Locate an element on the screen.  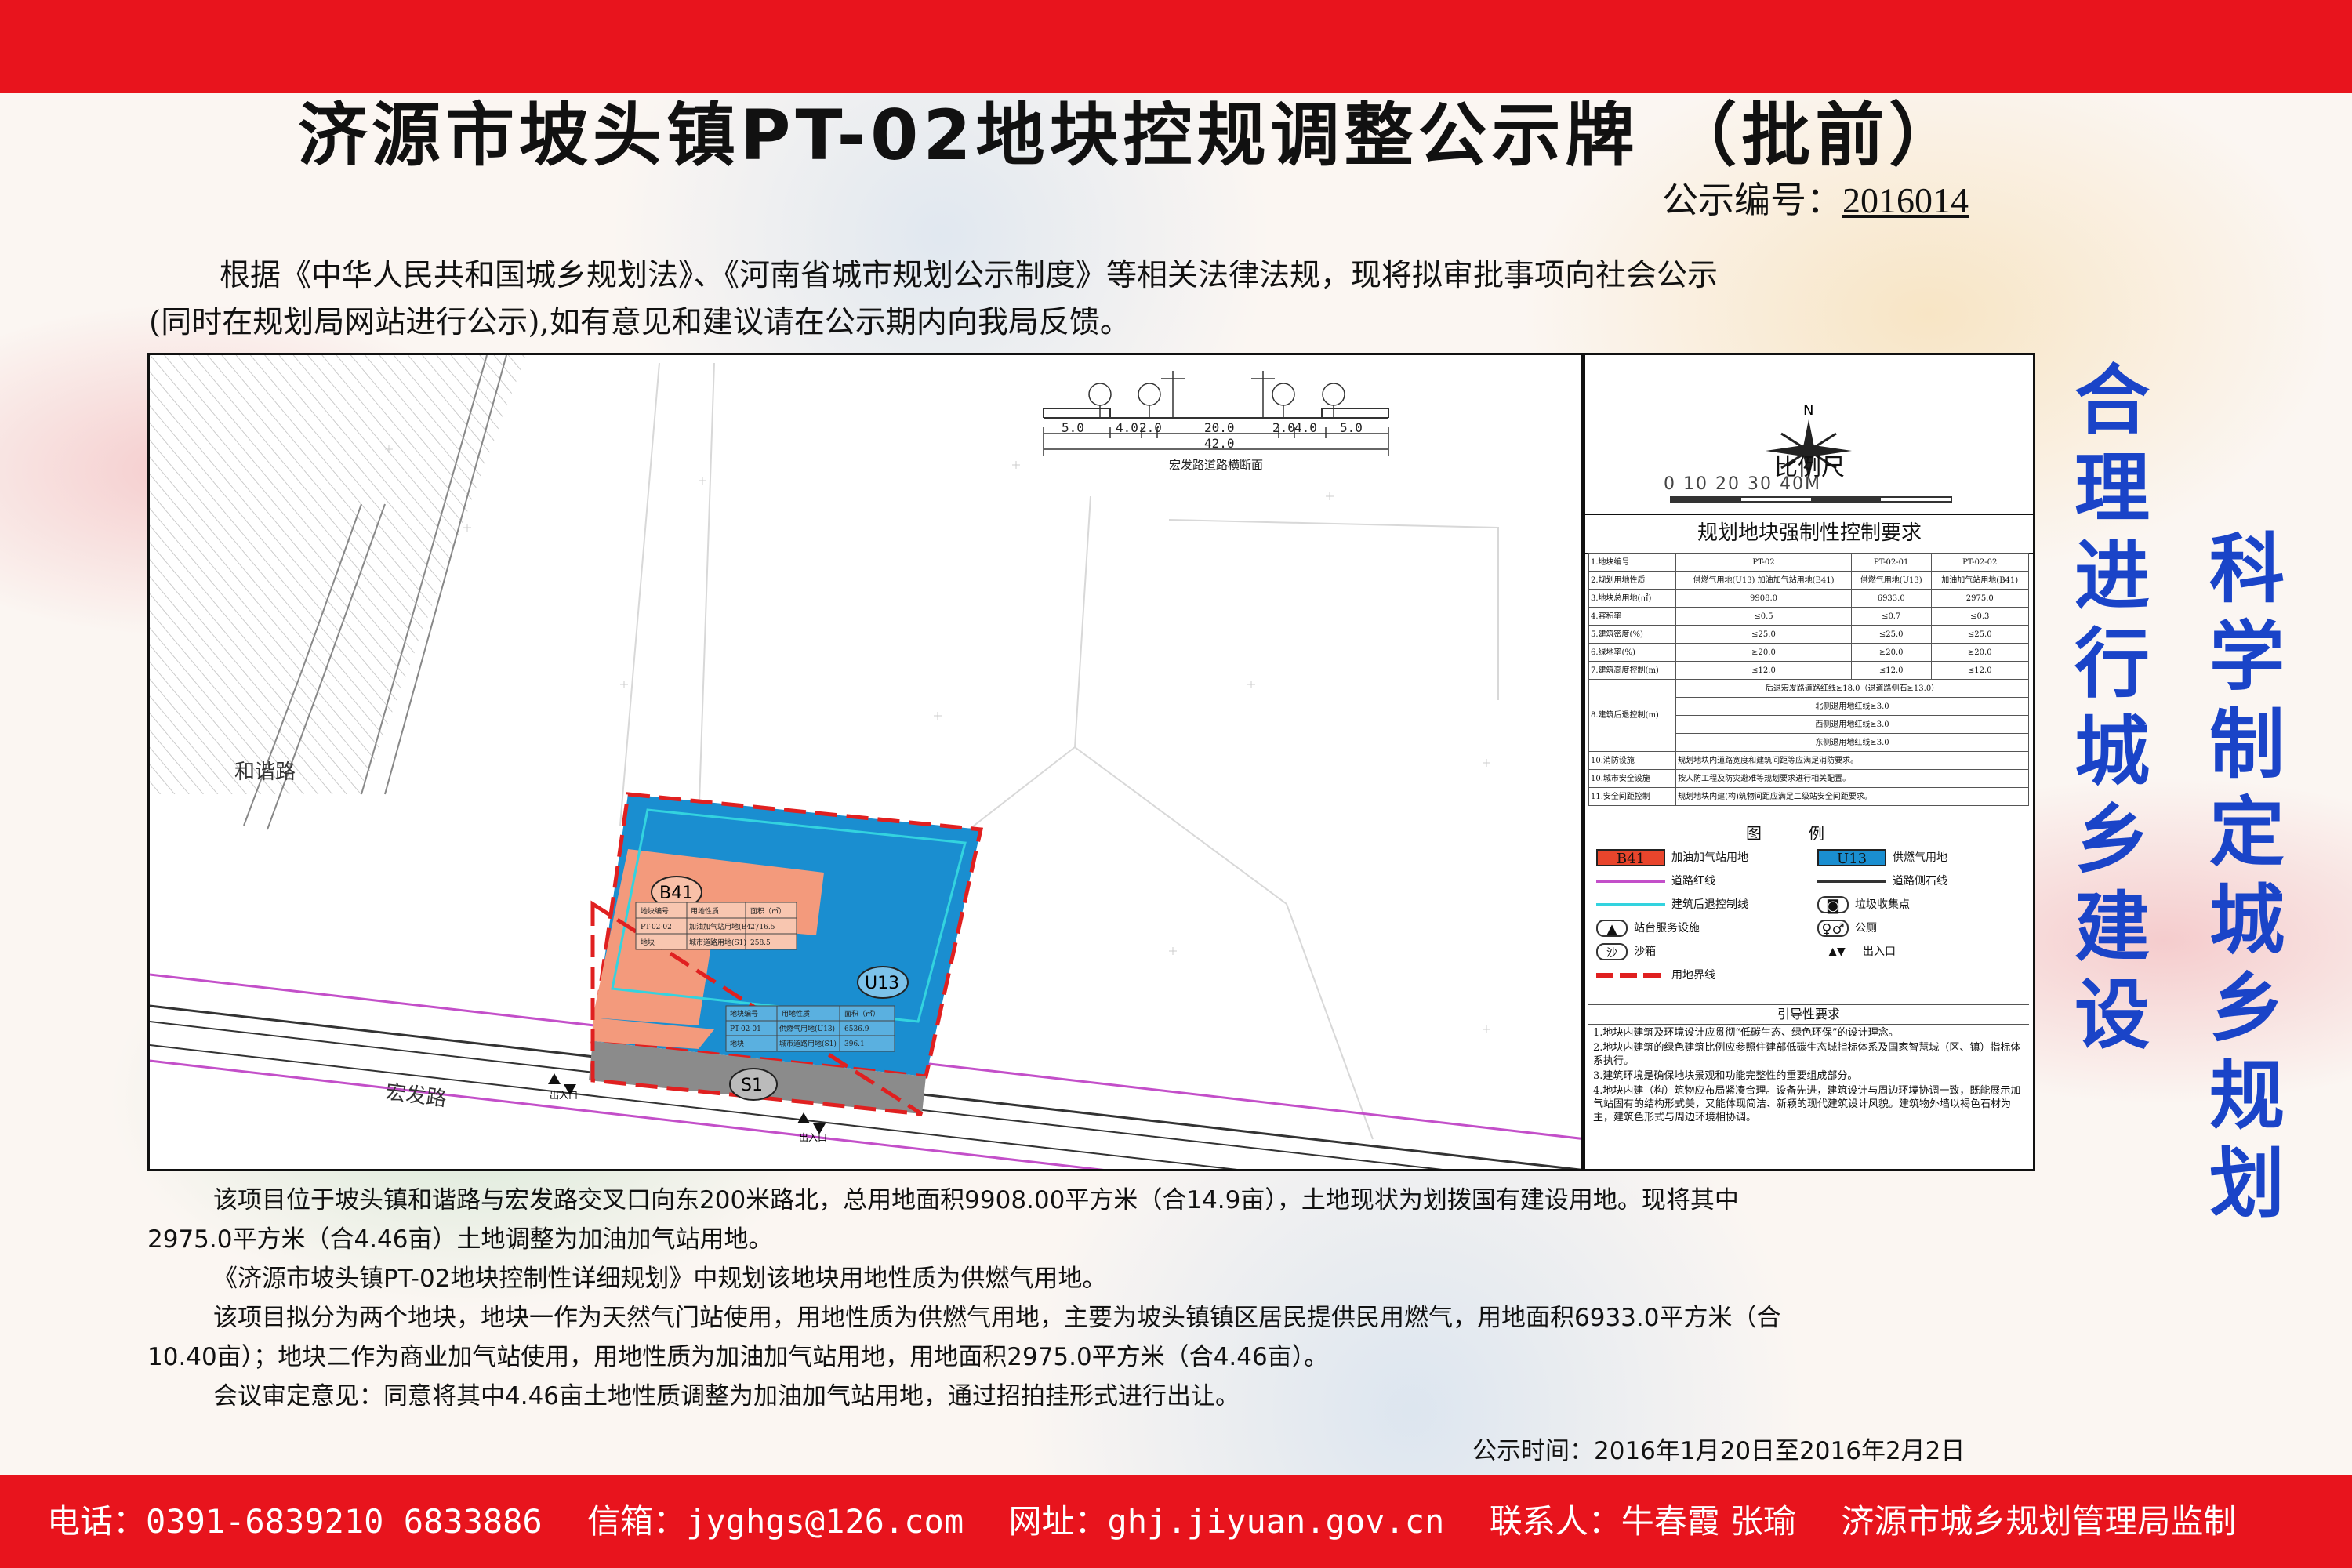
footer-website: 网址：ghj.jiyuan.gov.cn is located at coordinates (1226, 1521).